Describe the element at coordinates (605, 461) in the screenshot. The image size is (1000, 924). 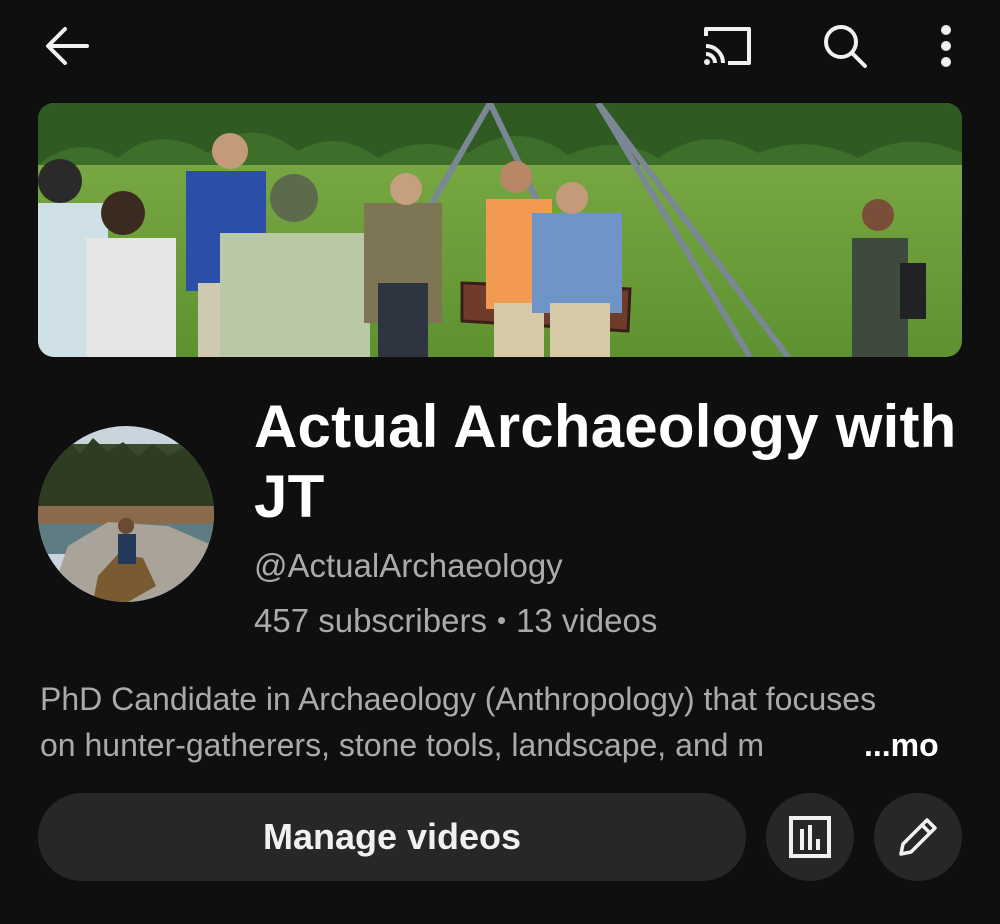
I see `channel-title: Actual Archaeology with JT` at that location.